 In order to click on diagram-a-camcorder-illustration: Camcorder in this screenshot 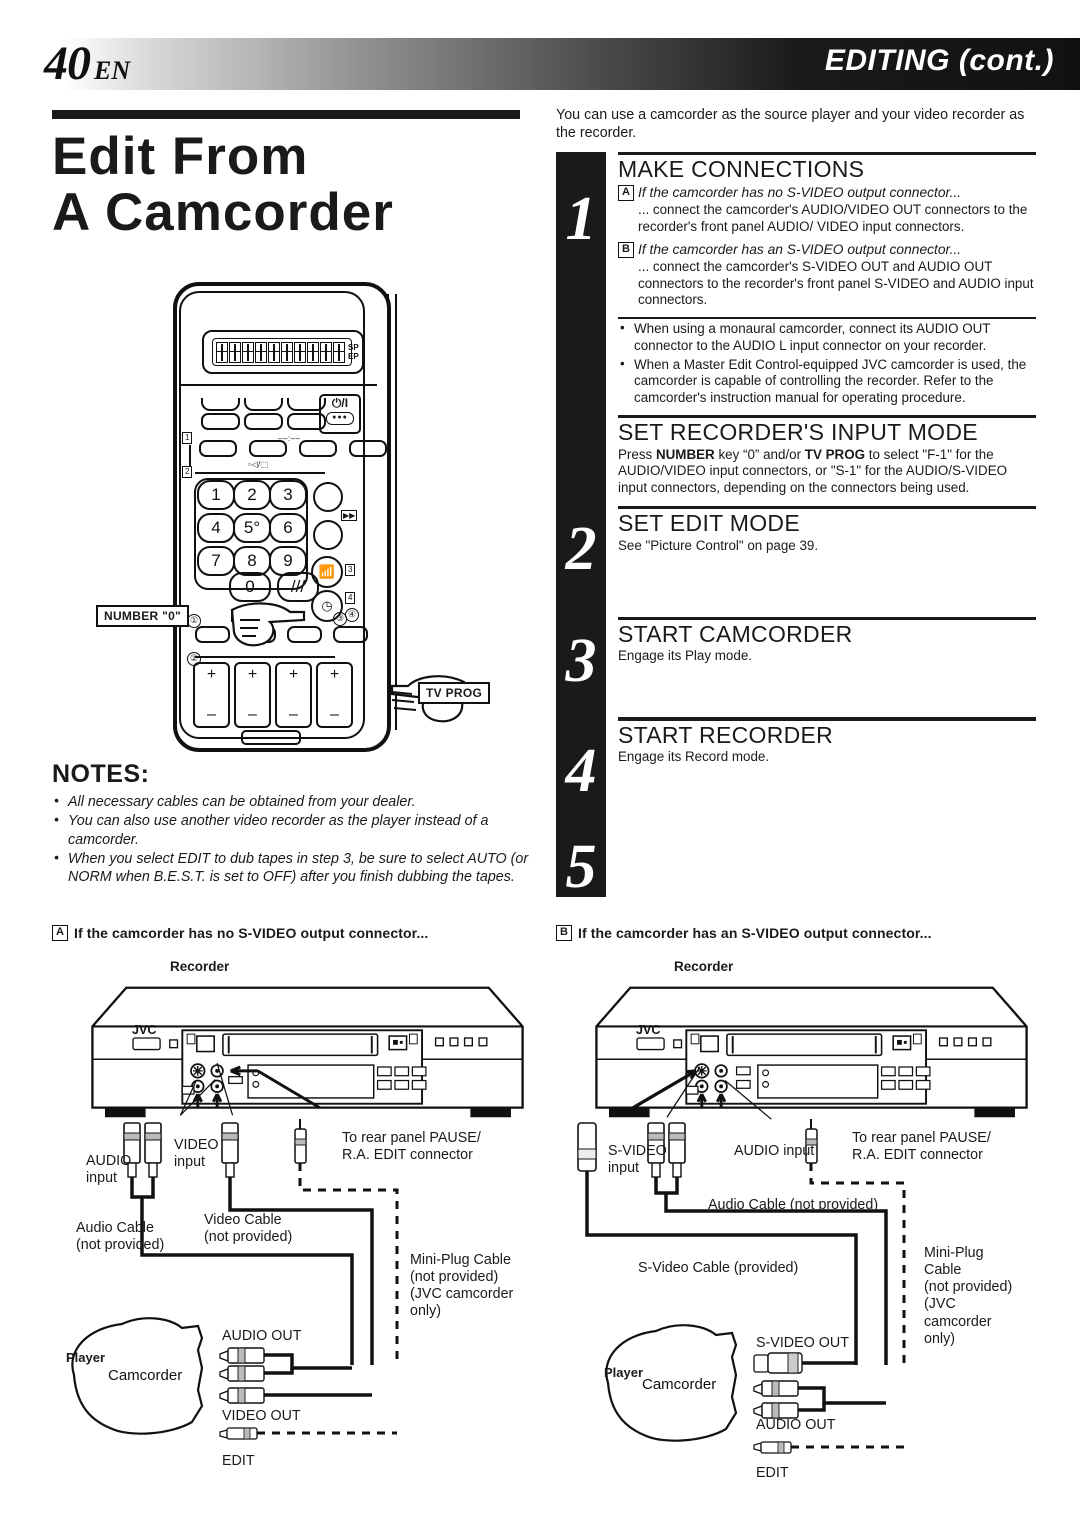, I will do `click(234, 1378)`.